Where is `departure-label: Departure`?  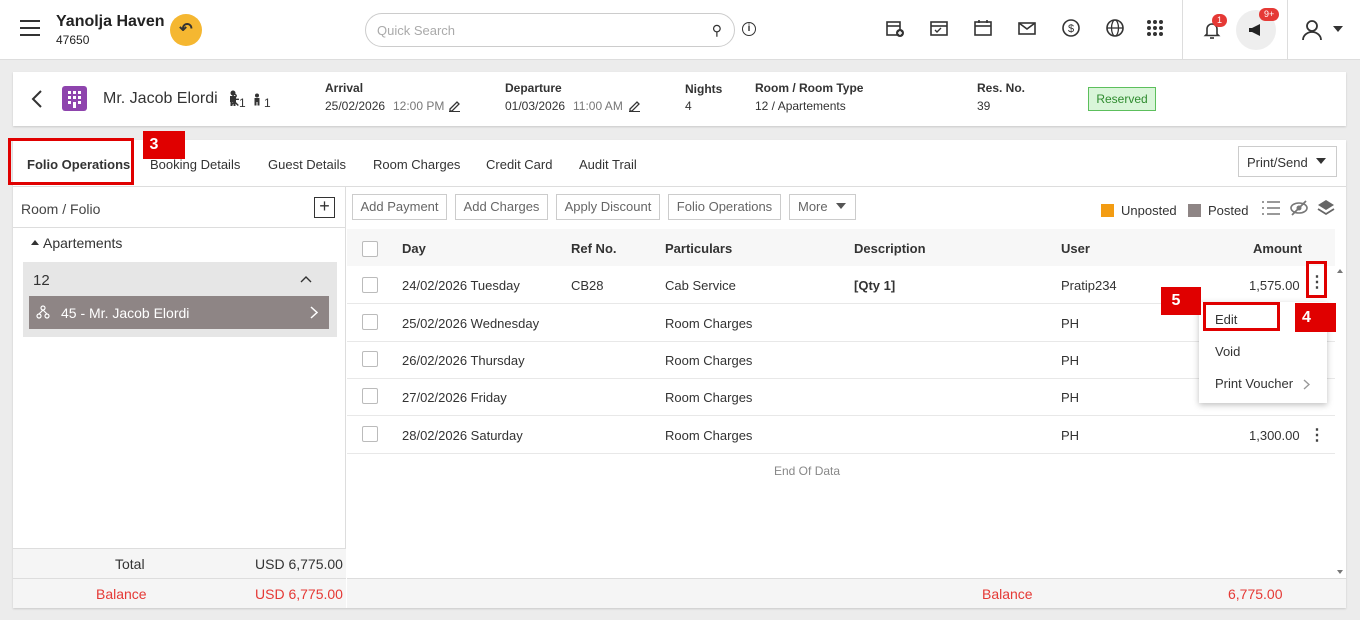 departure-label: Departure is located at coordinates (533, 88).